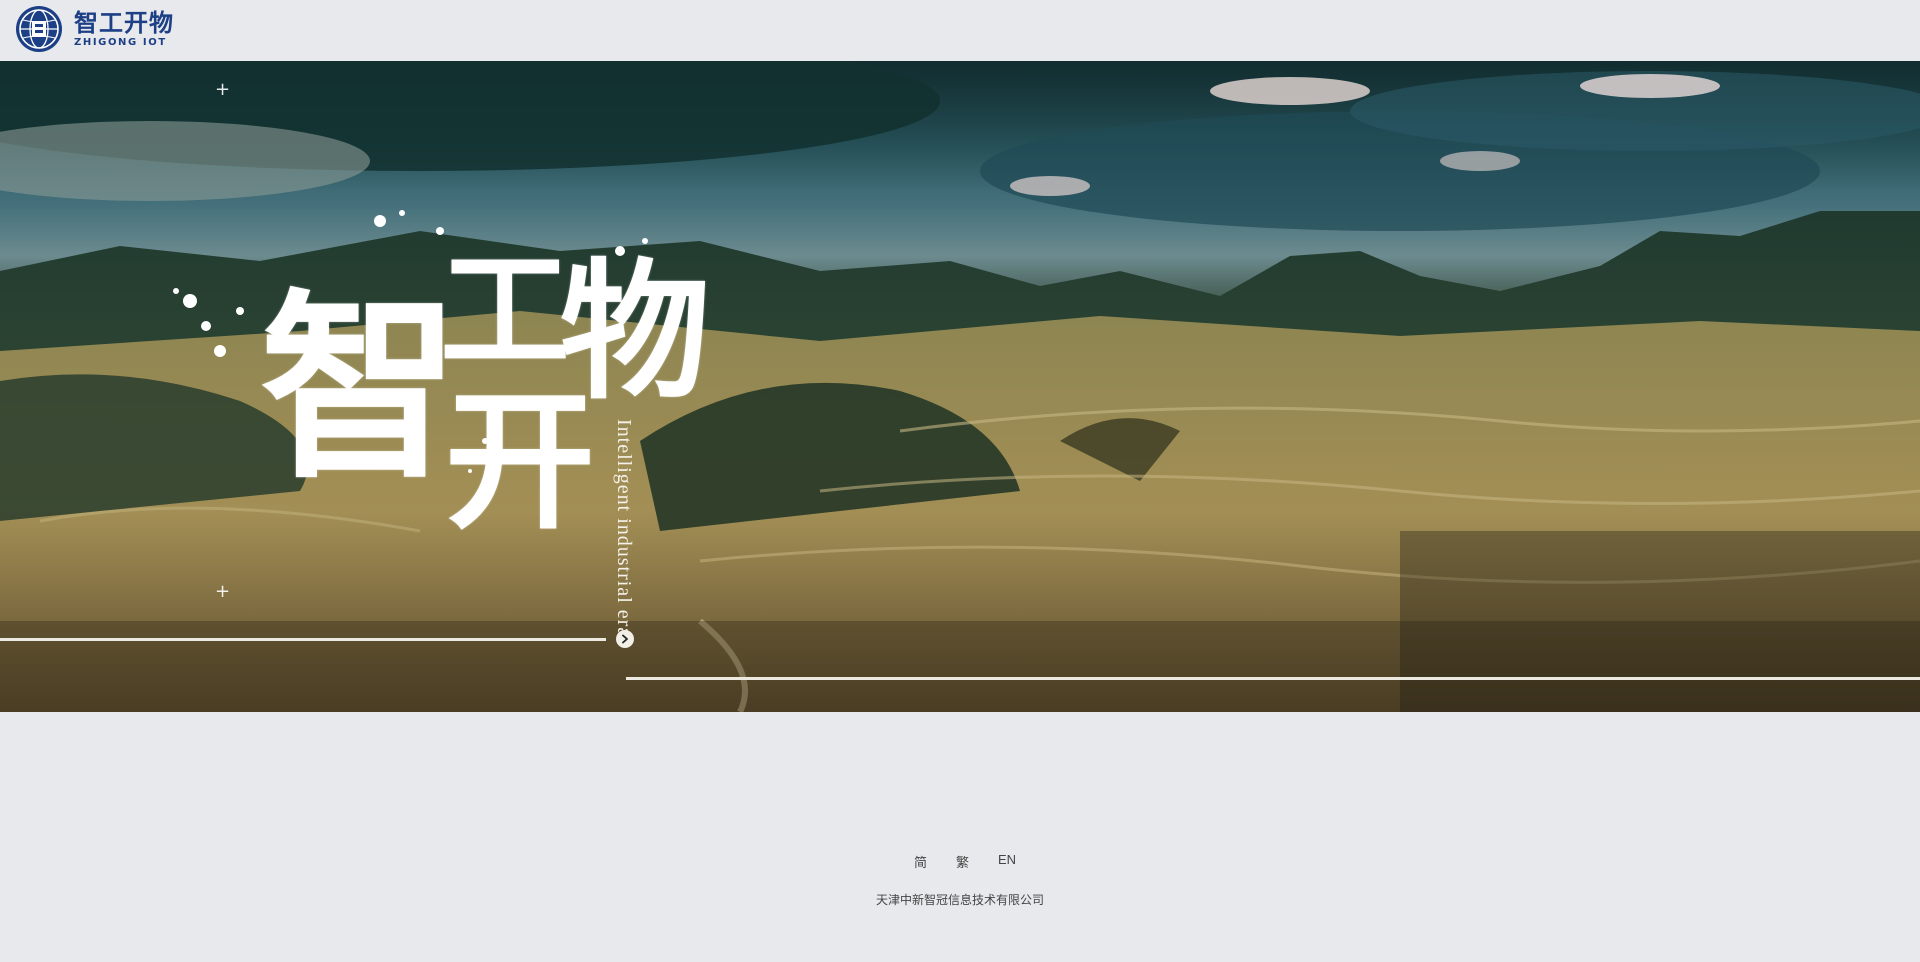 This screenshot has width=1920, height=962. I want to click on globe-logo-icon, so click(39, 29).